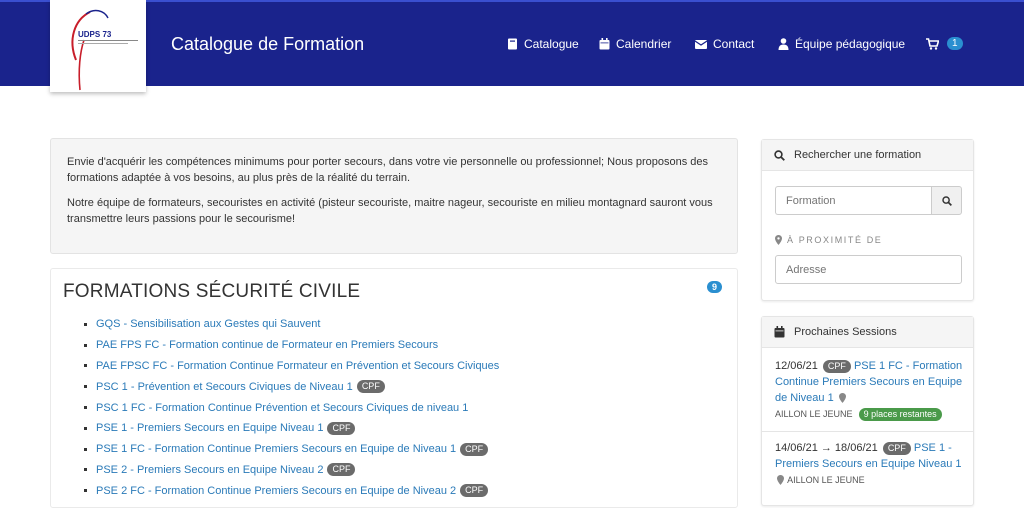 The image size is (1024, 508). What do you see at coordinates (955, 43) in the screenshot?
I see `cart-count-badge: 1` at bounding box center [955, 43].